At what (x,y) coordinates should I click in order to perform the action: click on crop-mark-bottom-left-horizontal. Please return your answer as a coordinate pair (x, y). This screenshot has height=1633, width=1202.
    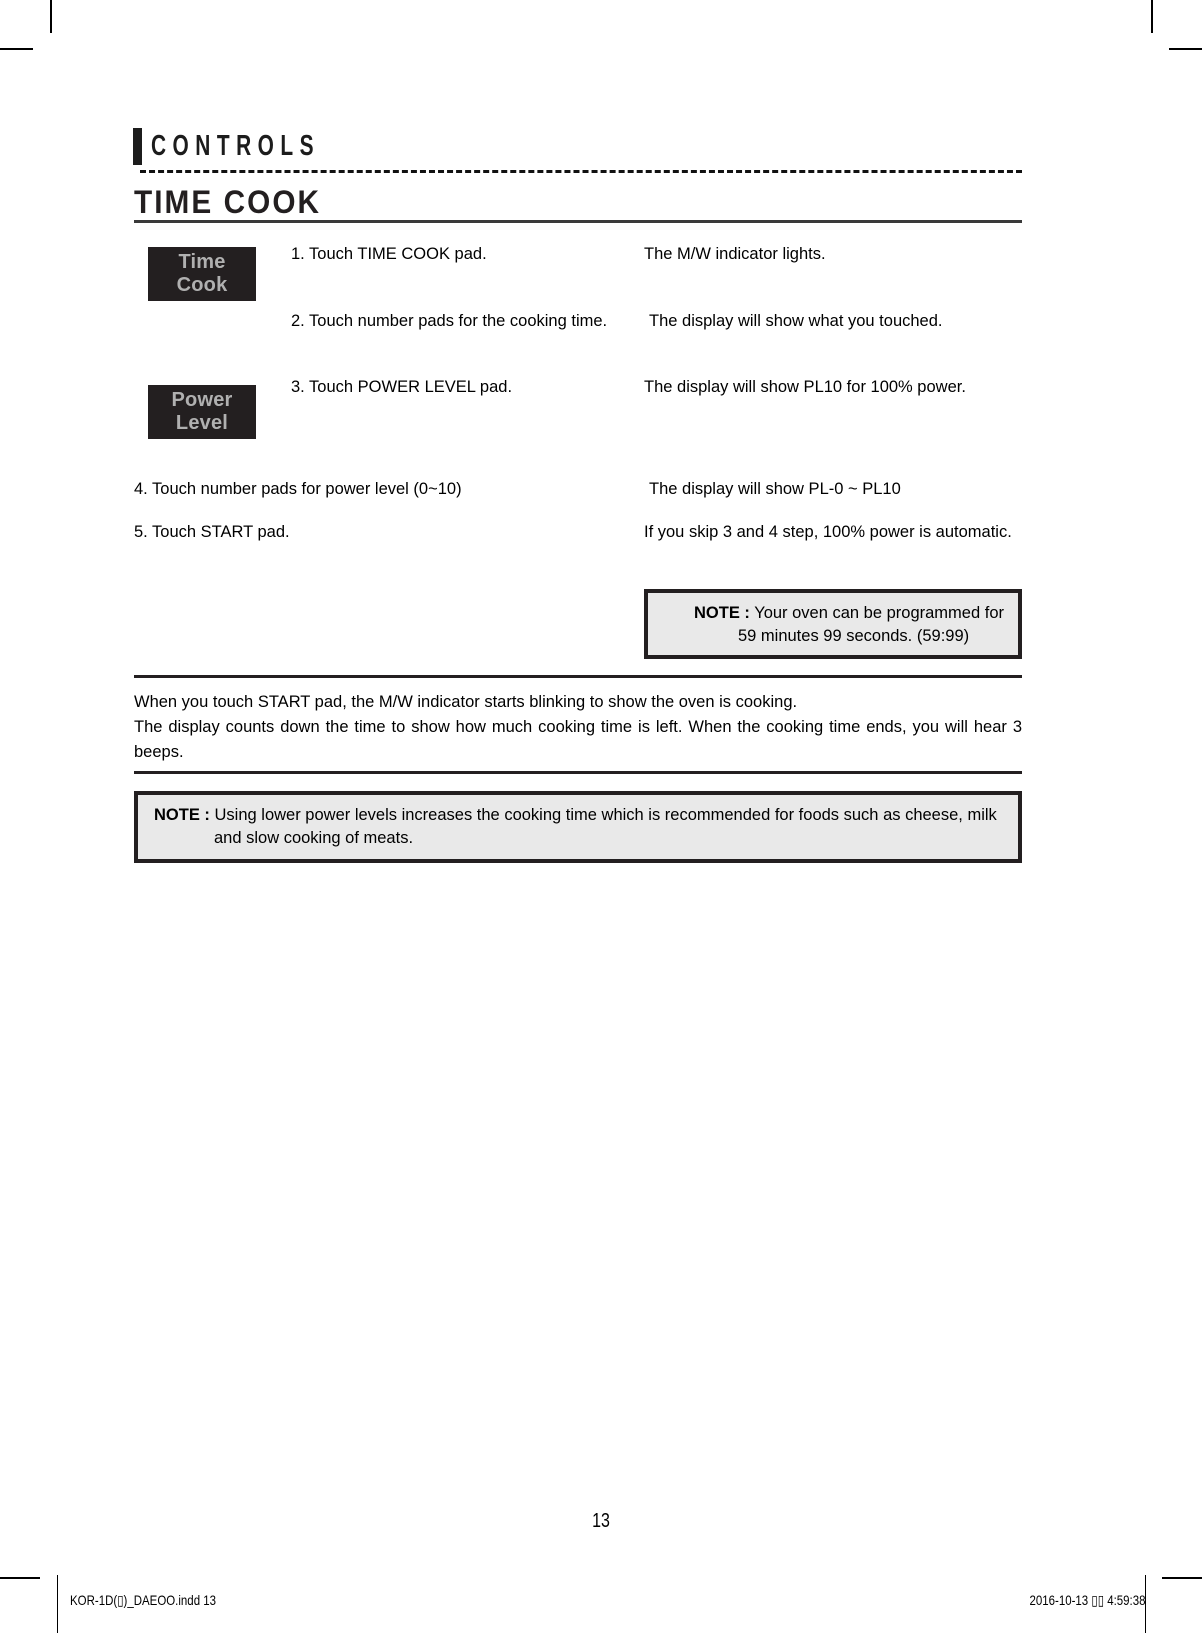
    Looking at the image, I should click on (20, 1578).